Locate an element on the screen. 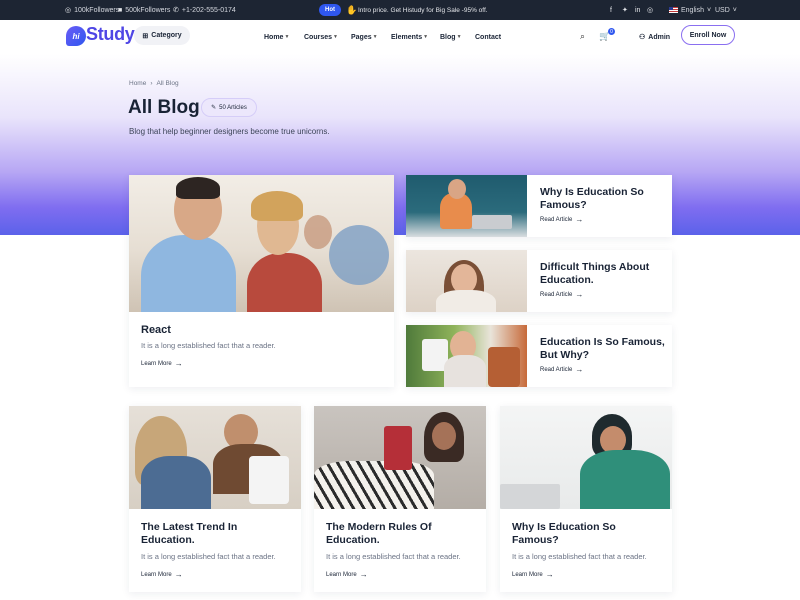 This screenshot has width=800, height=600. nav-pages: Pages ▼ is located at coordinates (364, 37).